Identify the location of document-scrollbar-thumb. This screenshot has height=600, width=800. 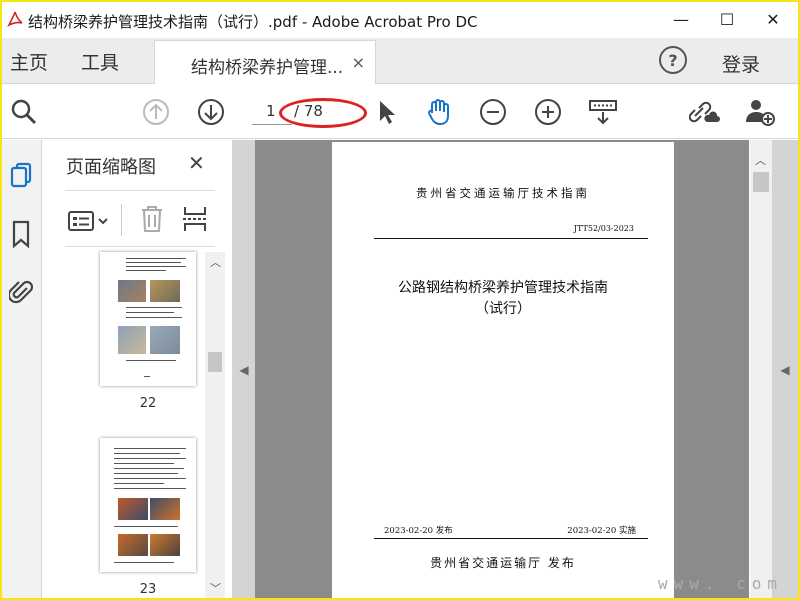
(761, 182).